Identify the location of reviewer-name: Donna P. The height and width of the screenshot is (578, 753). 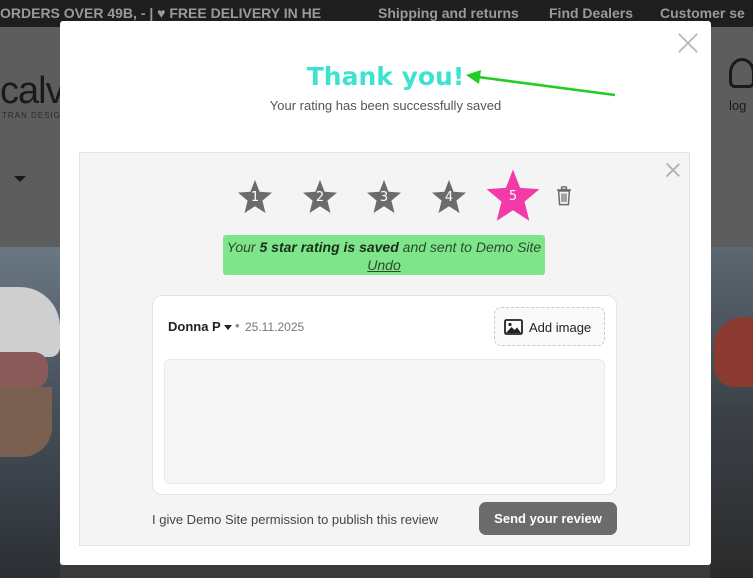
(194, 326).